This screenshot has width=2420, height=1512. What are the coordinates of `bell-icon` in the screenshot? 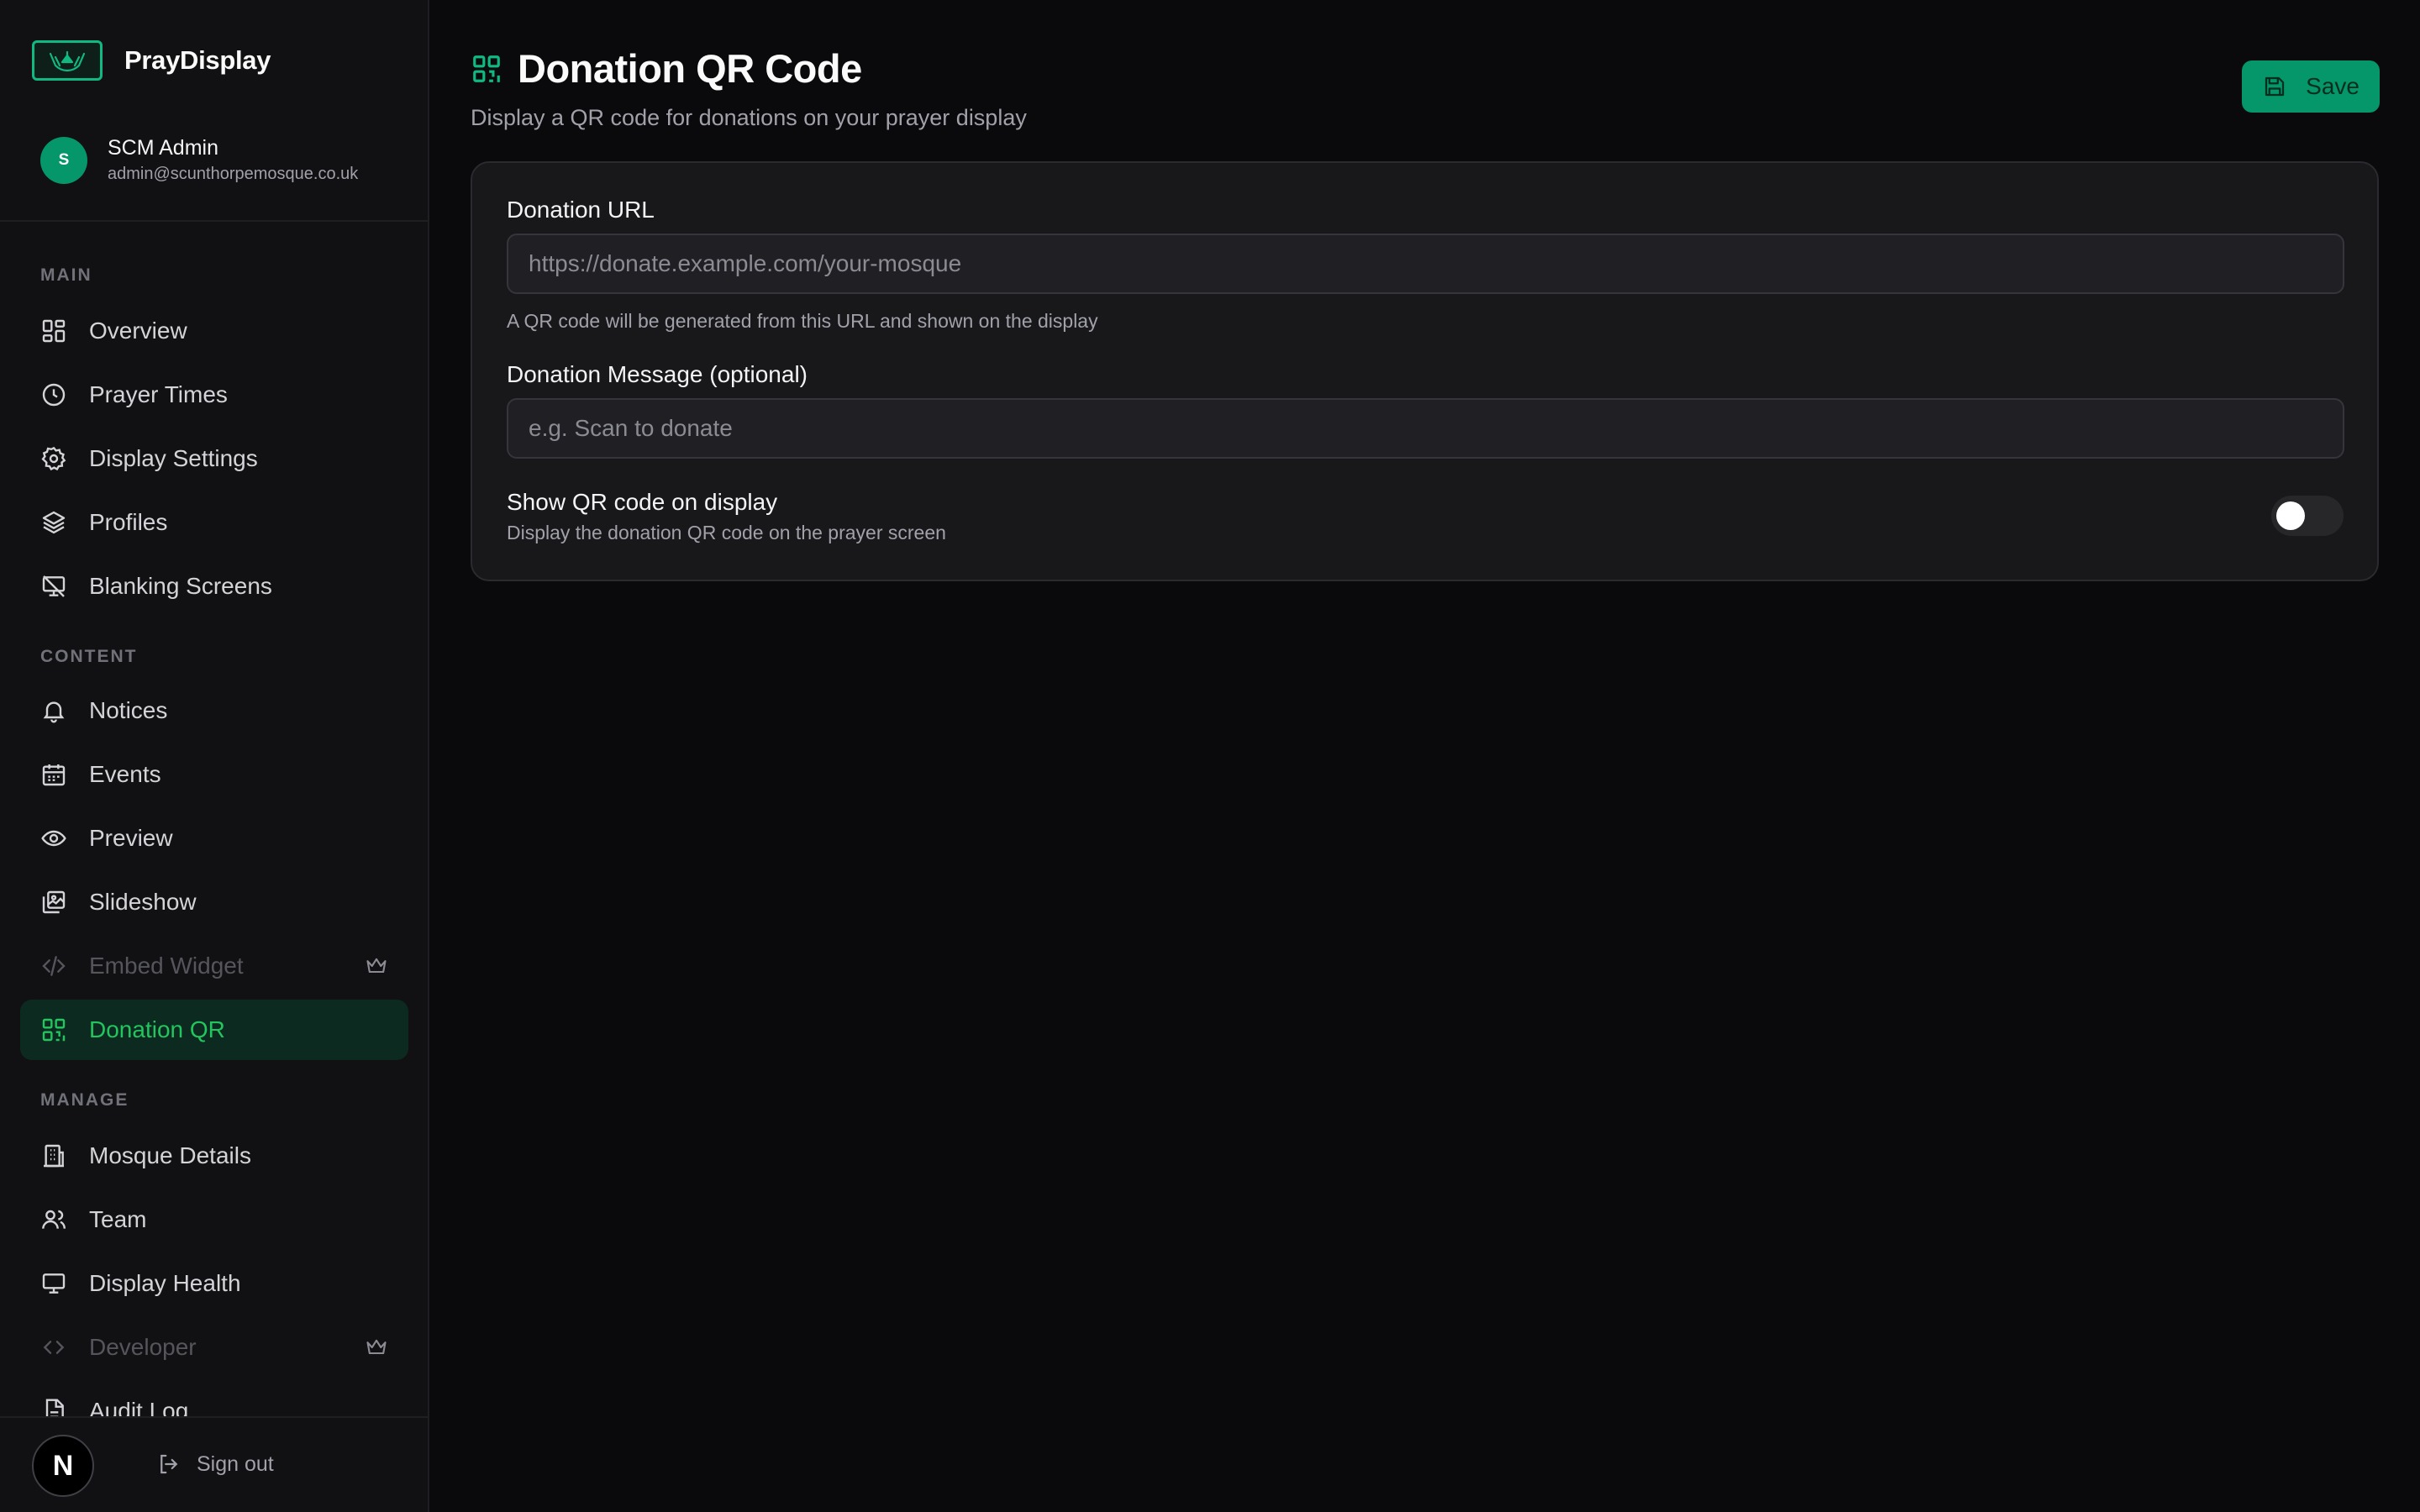 It's located at (53, 710).